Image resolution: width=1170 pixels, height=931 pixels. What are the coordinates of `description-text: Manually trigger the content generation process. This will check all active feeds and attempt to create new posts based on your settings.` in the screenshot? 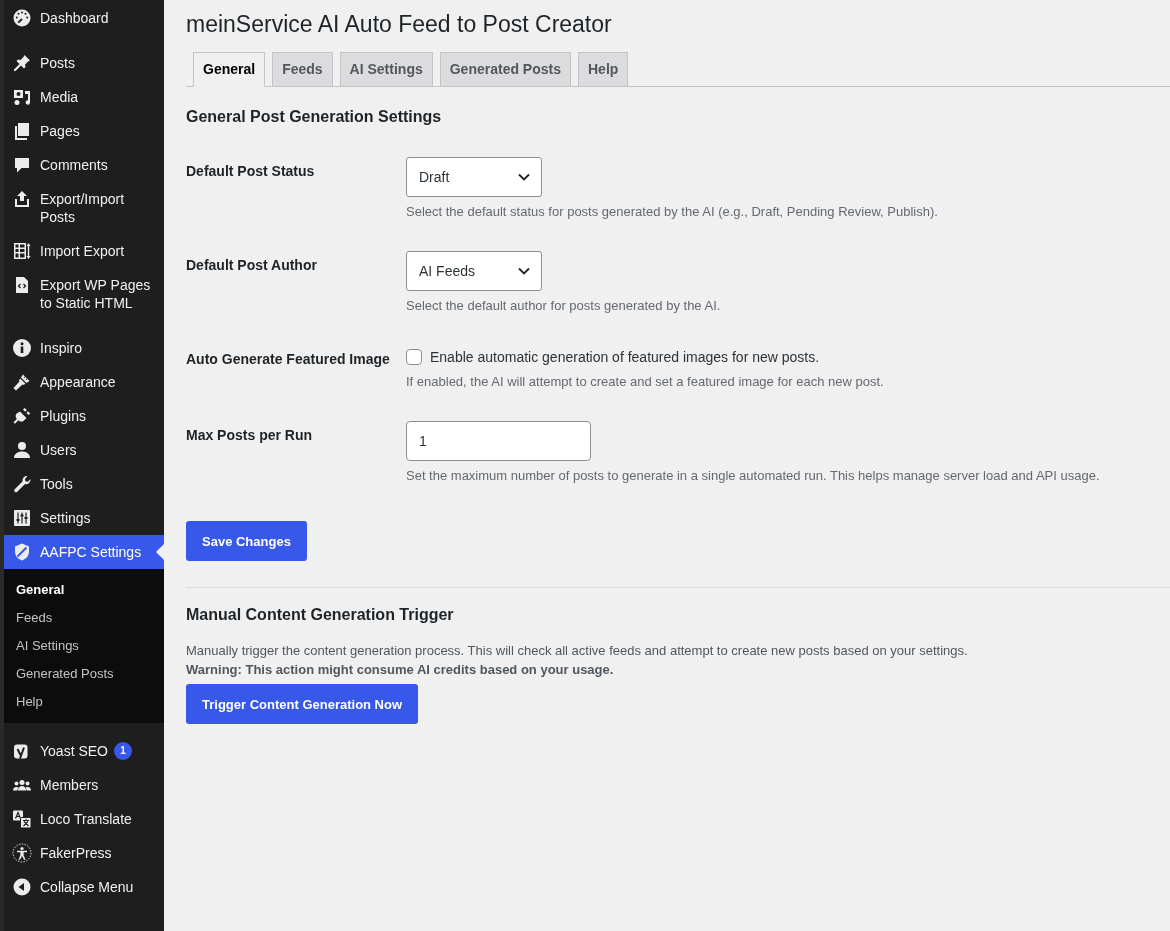 It's located at (577, 651).